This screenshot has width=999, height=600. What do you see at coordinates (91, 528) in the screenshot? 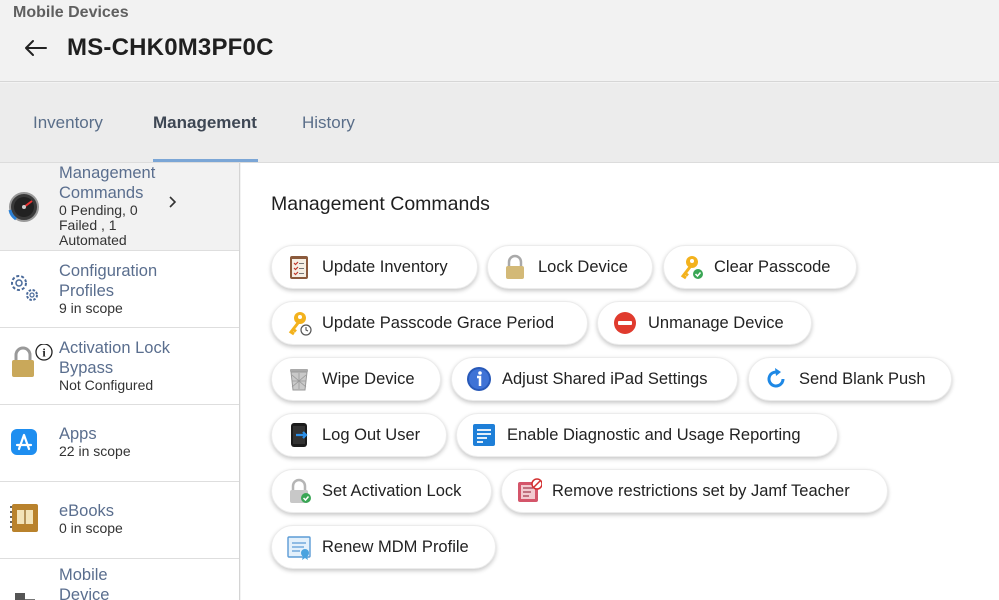
I see `sidebar-item-subtitle: 0 in scope` at bounding box center [91, 528].